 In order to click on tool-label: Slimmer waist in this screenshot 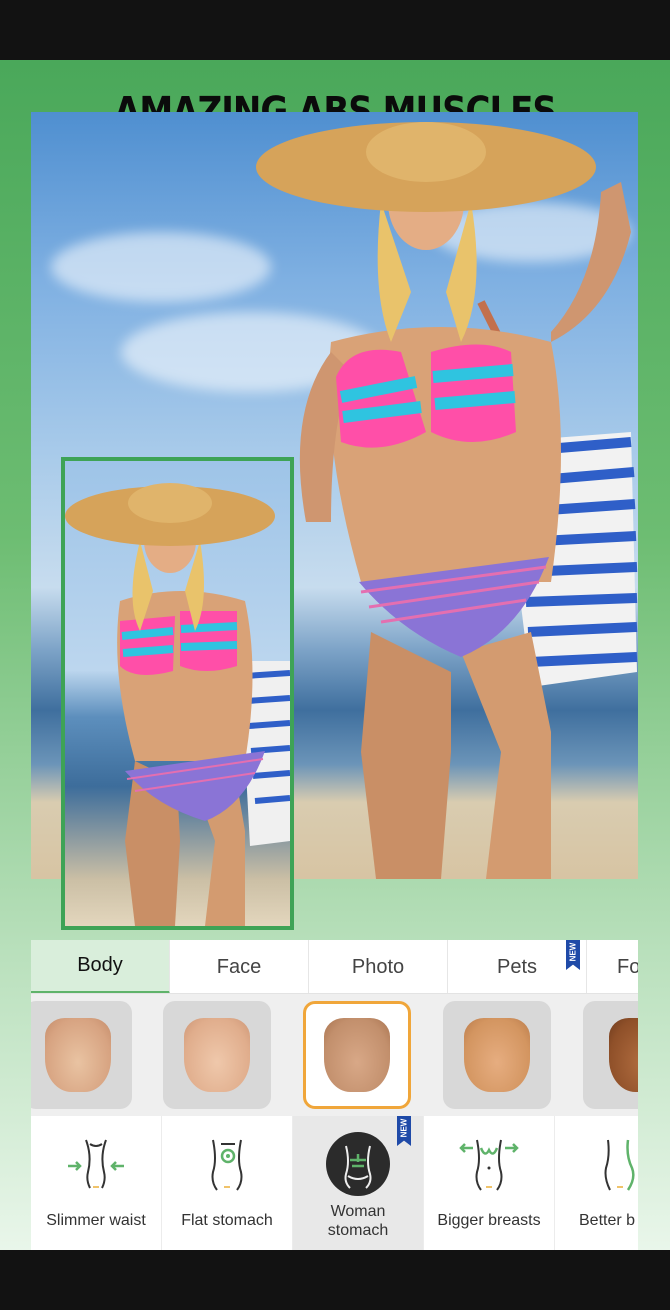, I will do `click(96, 1220)`.